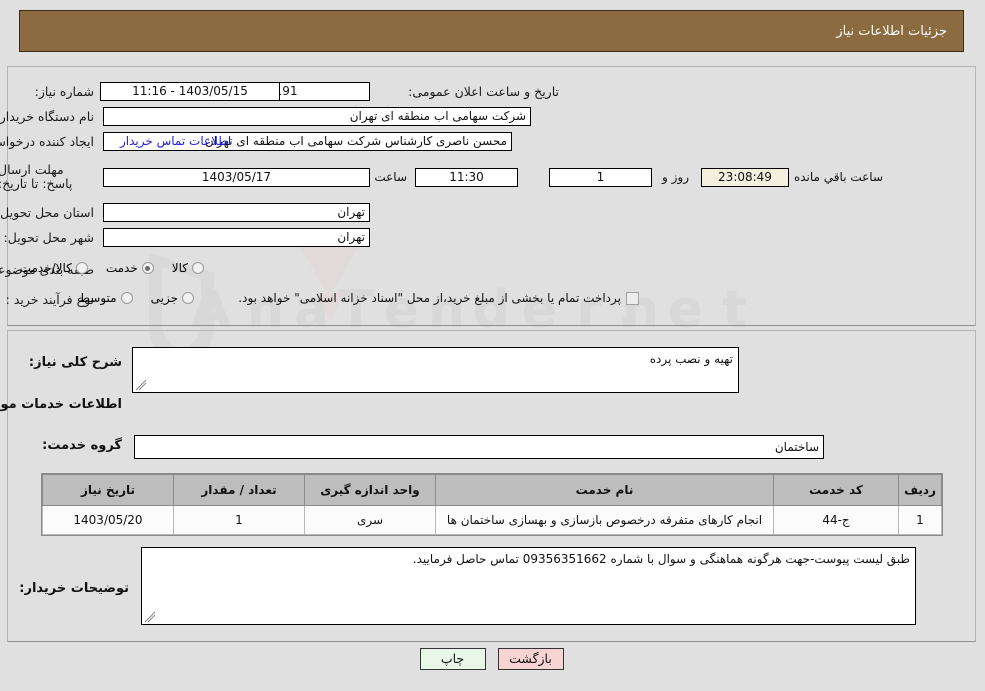 Image resolution: width=985 pixels, height=691 pixels. I want to click on print-button: چاپ, so click(453, 659).